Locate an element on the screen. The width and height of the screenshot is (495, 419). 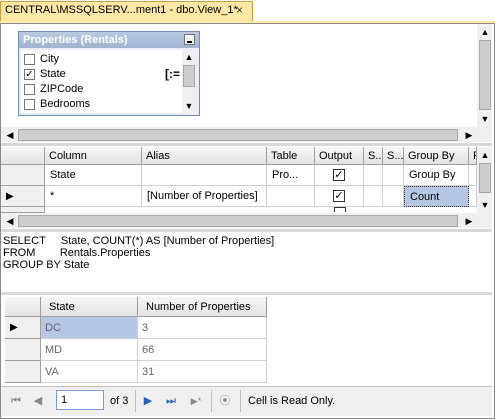
page-count-label: of 3 is located at coordinates (119, 401).